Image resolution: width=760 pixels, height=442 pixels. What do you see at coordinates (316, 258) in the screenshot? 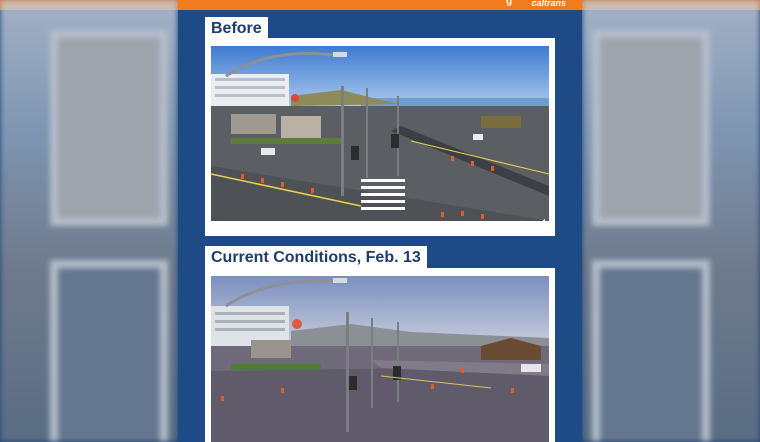
I see `current-conditions-label: Current Conditions, Feb. 13` at bounding box center [316, 258].